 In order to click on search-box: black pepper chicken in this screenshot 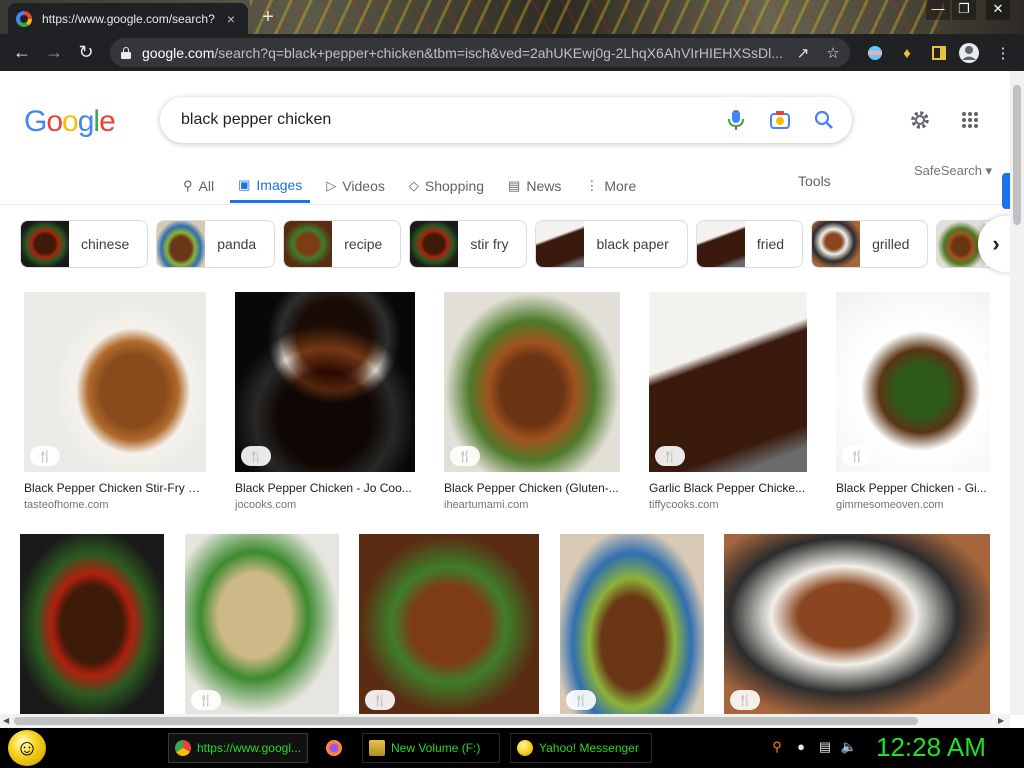, I will do `click(506, 120)`.